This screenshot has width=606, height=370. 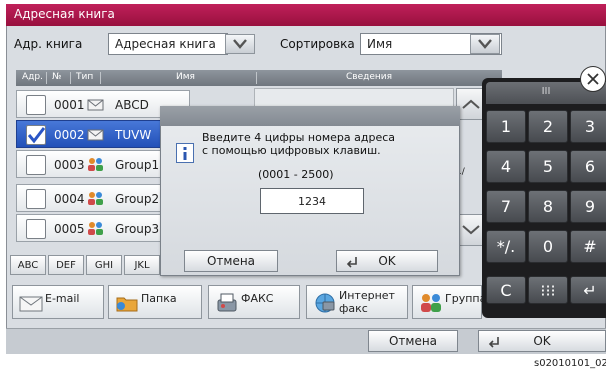 I want to click on key-asterisk: */., so click(x=506, y=246).